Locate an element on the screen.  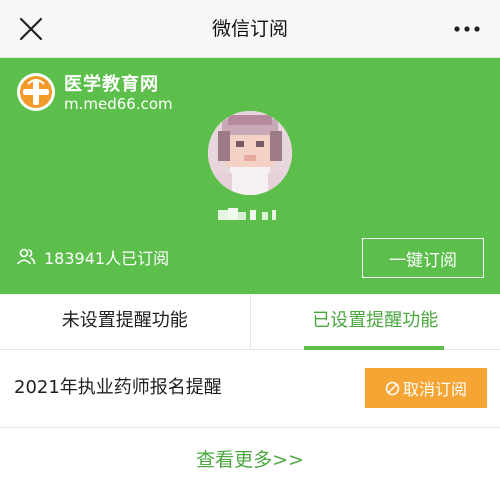
avatar is located at coordinates (250, 153).